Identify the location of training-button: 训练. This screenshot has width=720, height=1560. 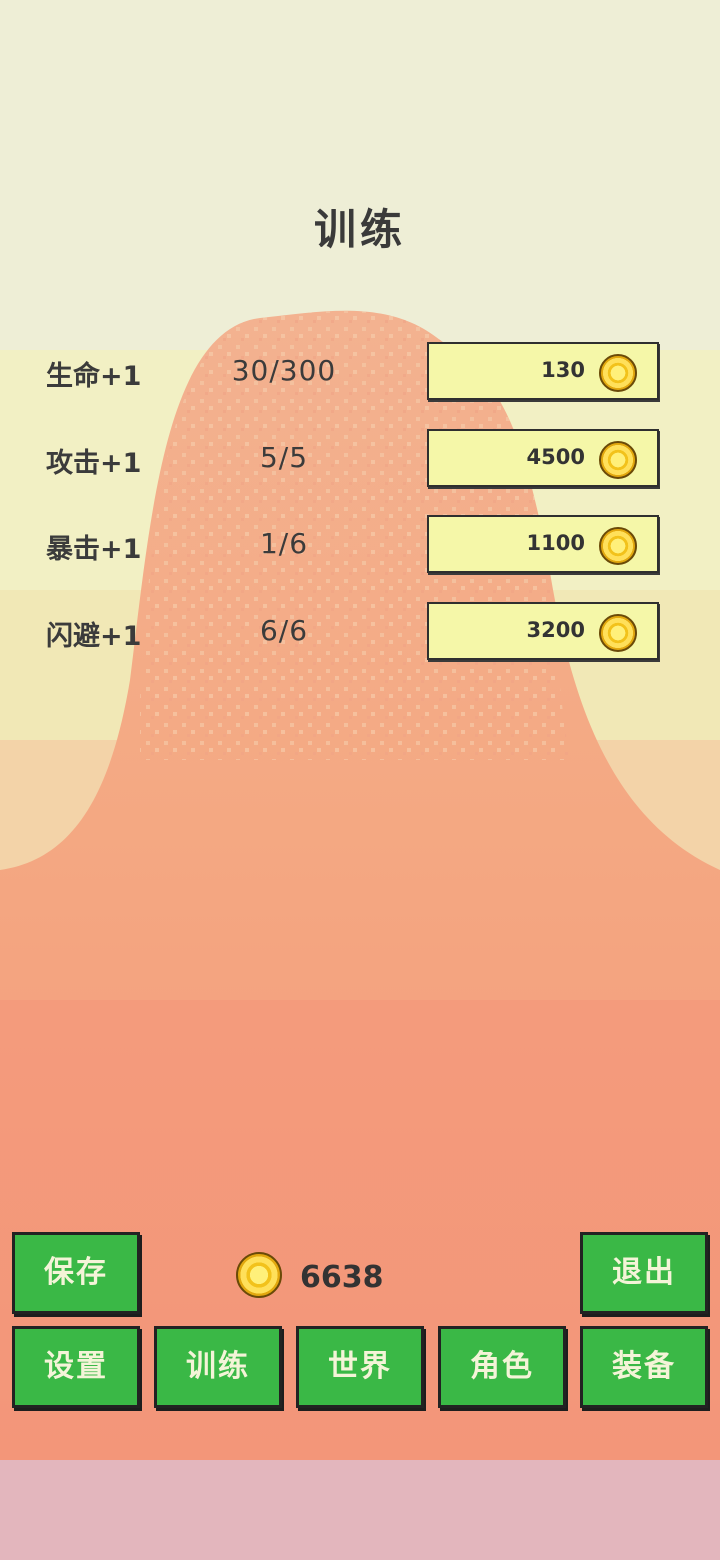
(218, 1367).